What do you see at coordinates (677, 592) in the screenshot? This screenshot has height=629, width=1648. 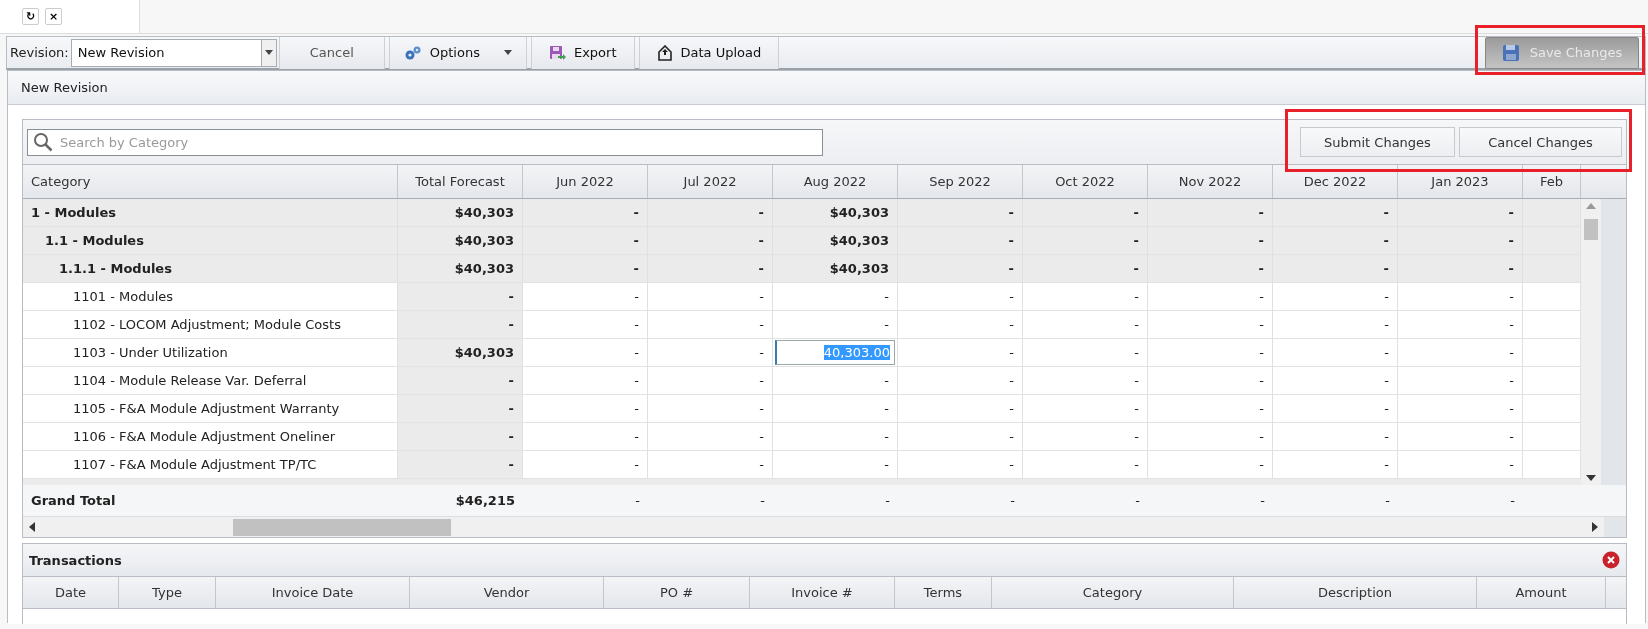 I see `column-header: PO #` at bounding box center [677, 592].